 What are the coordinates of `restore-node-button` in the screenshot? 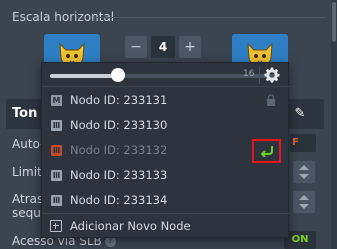 It's located at (266, 151).